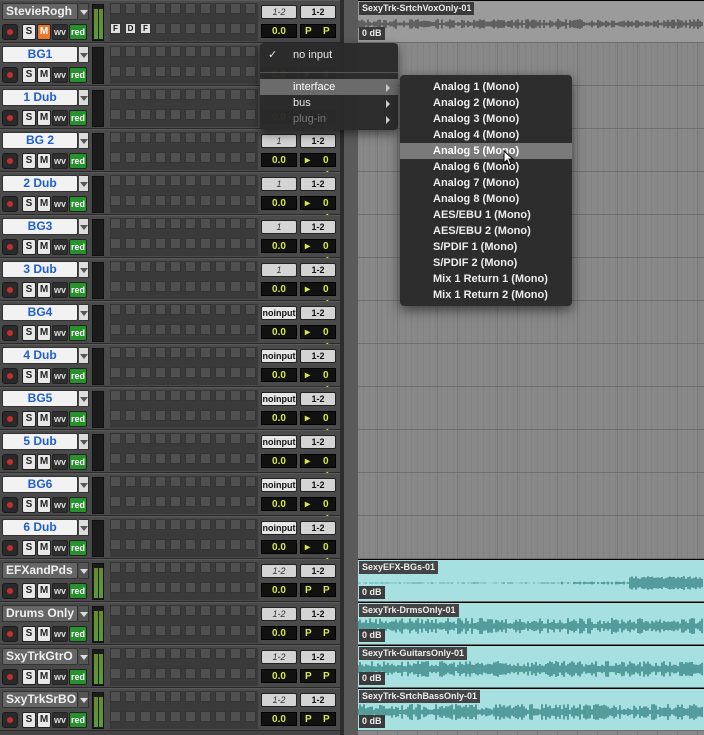 This screenshot has width=704, height=735. What do you see at coordinates (40, 355) in the screenshot?
I see `track-name-field: 4 Dub` at bounding box center [40, 355].